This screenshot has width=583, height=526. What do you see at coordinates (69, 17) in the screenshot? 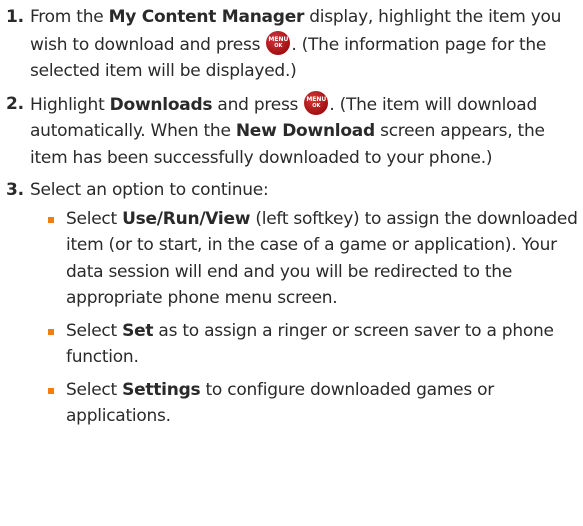
I see `text-run: From the` at bounding box center [69, 17].